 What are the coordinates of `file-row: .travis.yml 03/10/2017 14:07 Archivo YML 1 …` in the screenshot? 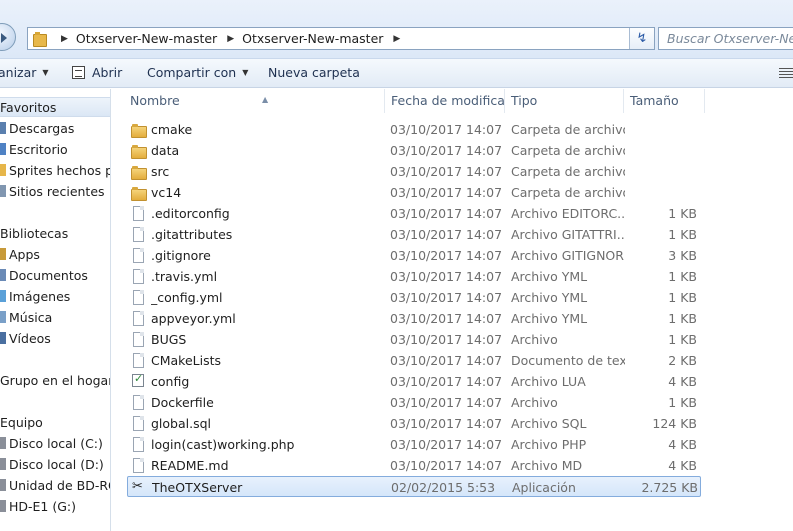 It's located at (414, 276).